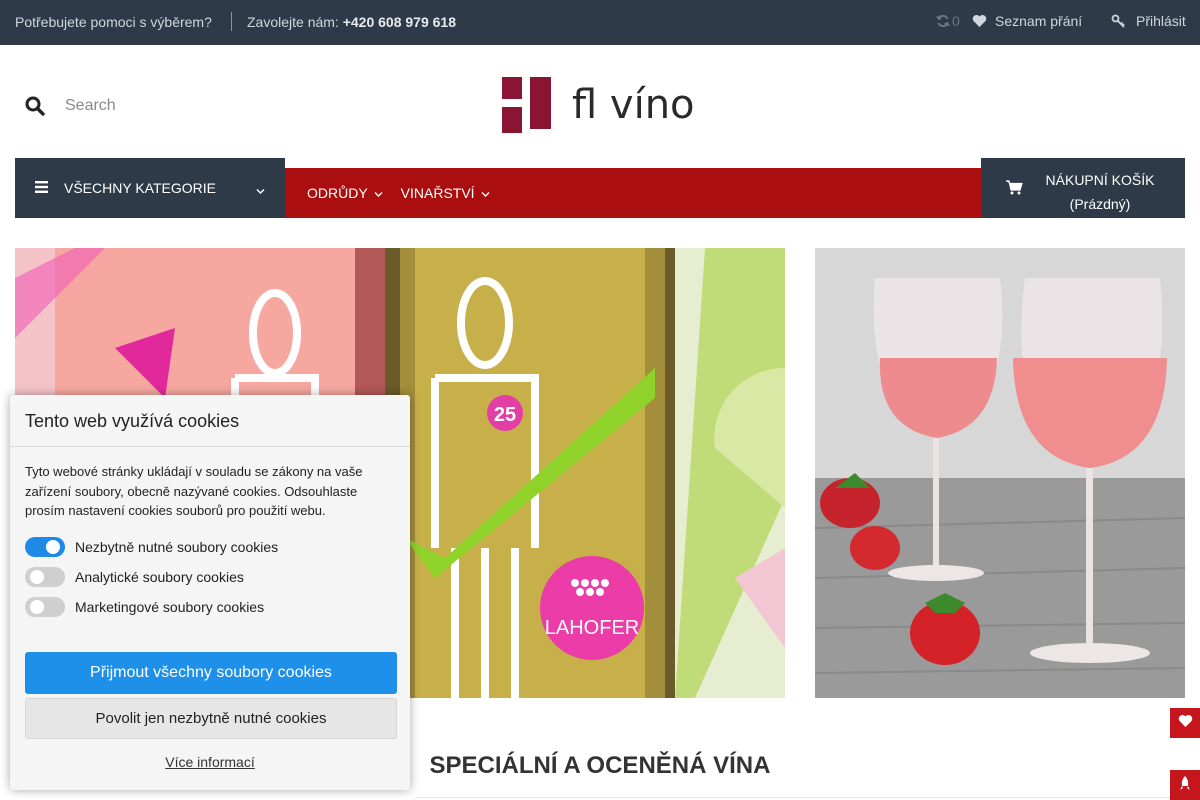 This screenshot has height=800, width=1200. What do you see at coordinates (527, 105) in the screenshot?
I see `logo-mark` at bounding box center [527, 105].